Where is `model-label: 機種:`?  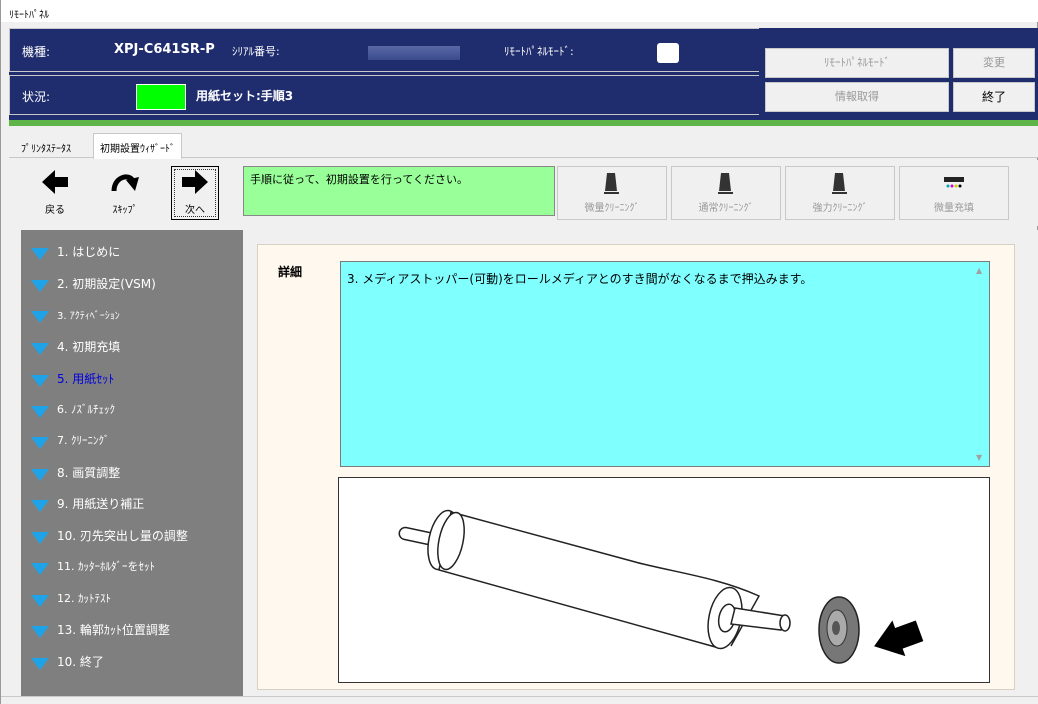
model-label: 機種: is located at coordinates (36, 52).